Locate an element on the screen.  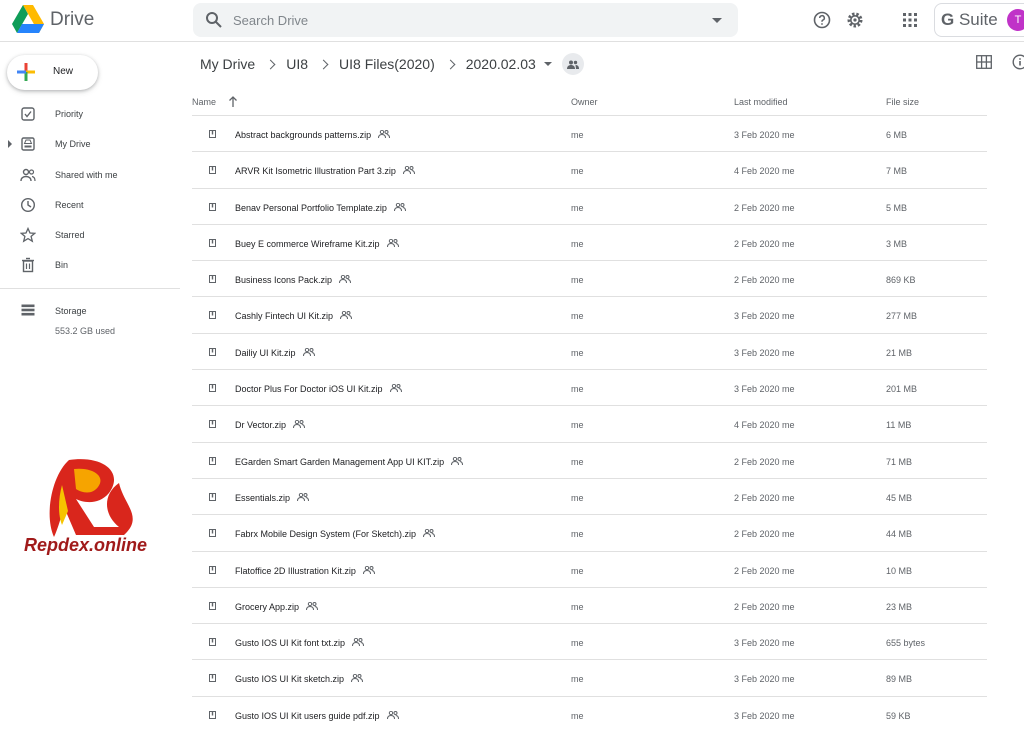
table-row: Dailiy UI Kit.zip me 3 Feb 2020 me 21 MB is located at coordinates (589, 352).